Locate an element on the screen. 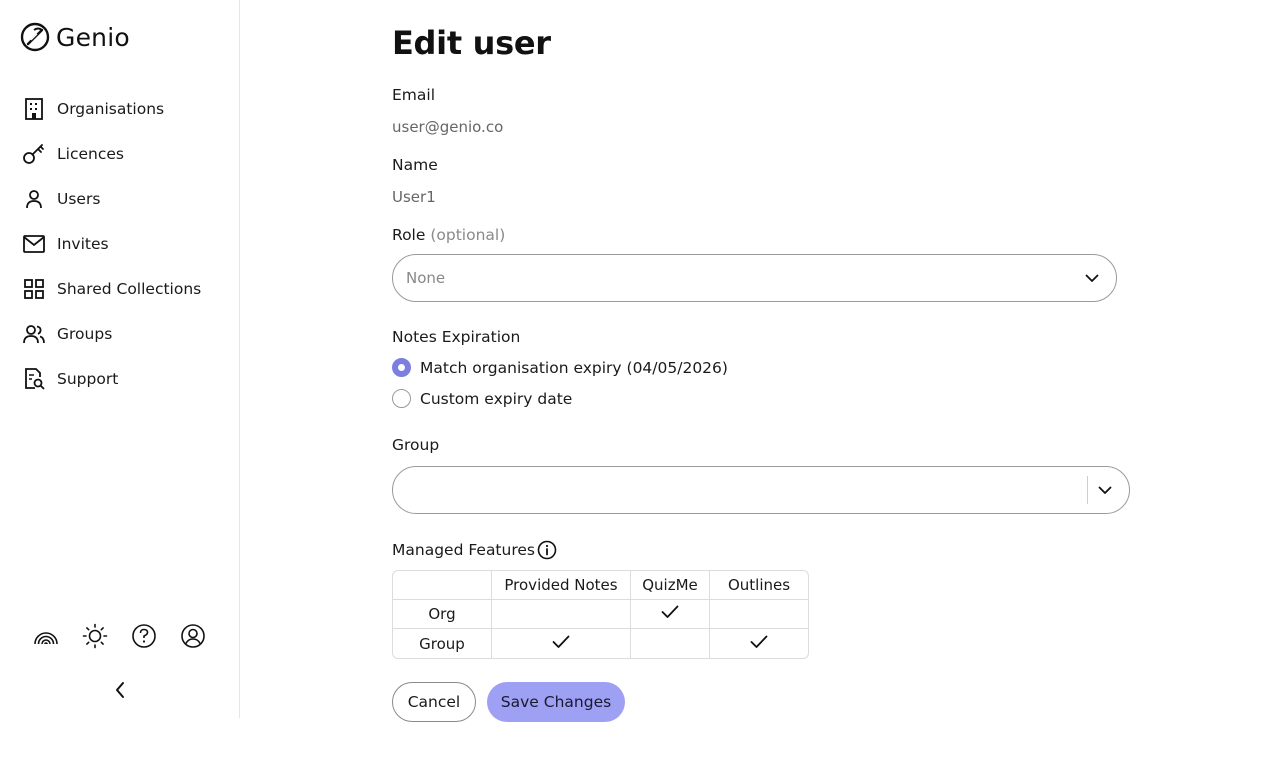  mail-icon is located at coordinates (34, 244).